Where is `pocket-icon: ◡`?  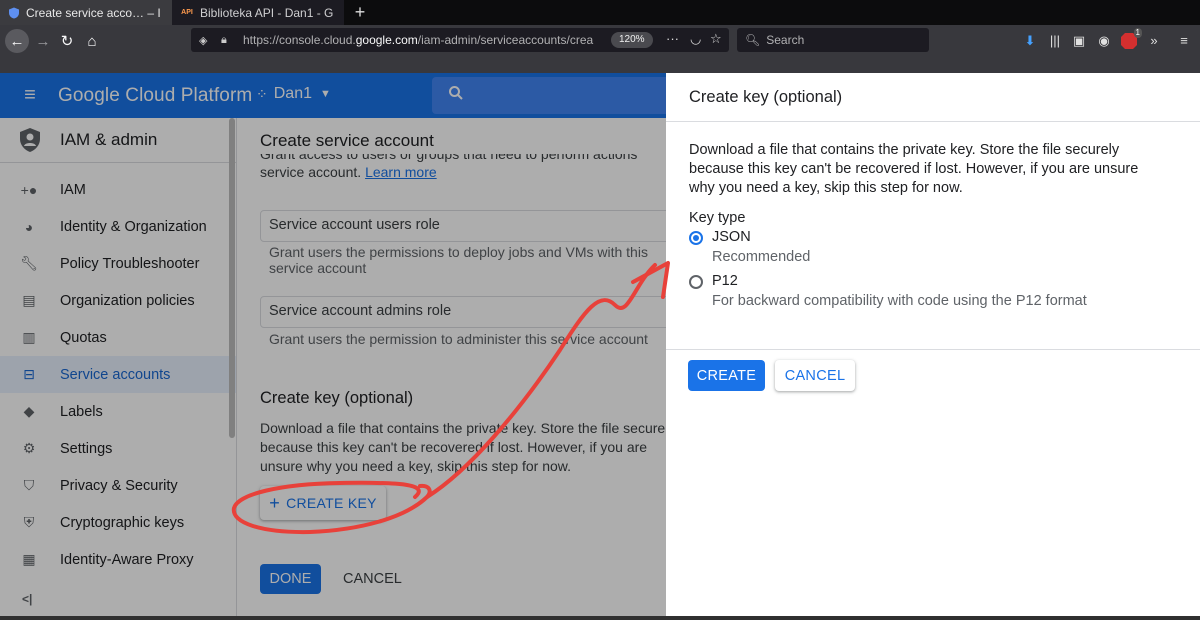
pocket-icon: ◡ is located at coordinates (695, 39).